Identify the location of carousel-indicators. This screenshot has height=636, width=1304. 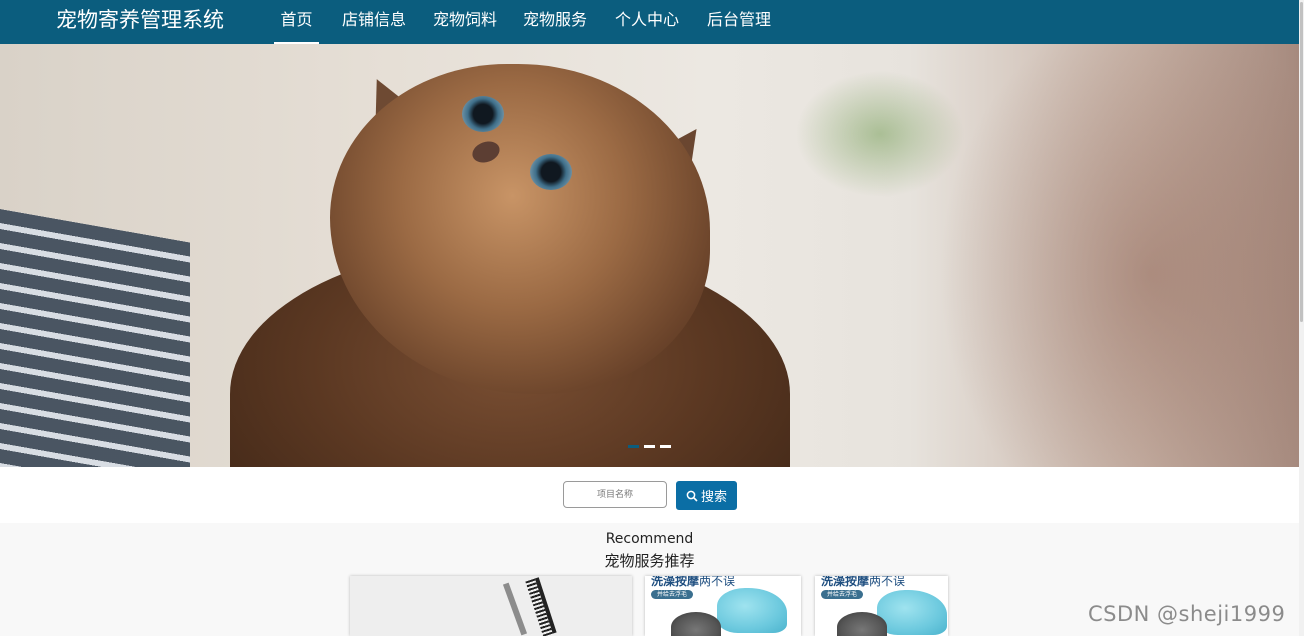
(649, 446).